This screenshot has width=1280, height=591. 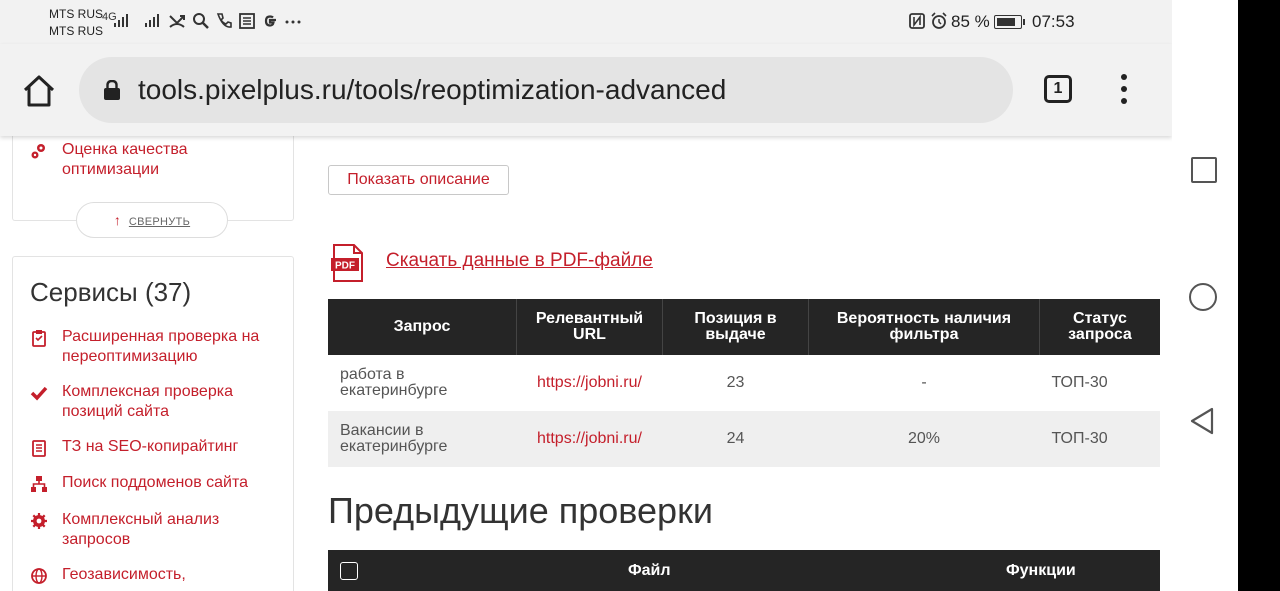 I want to click on tab-switcher-button: 1, so click(x=1058, y=89).